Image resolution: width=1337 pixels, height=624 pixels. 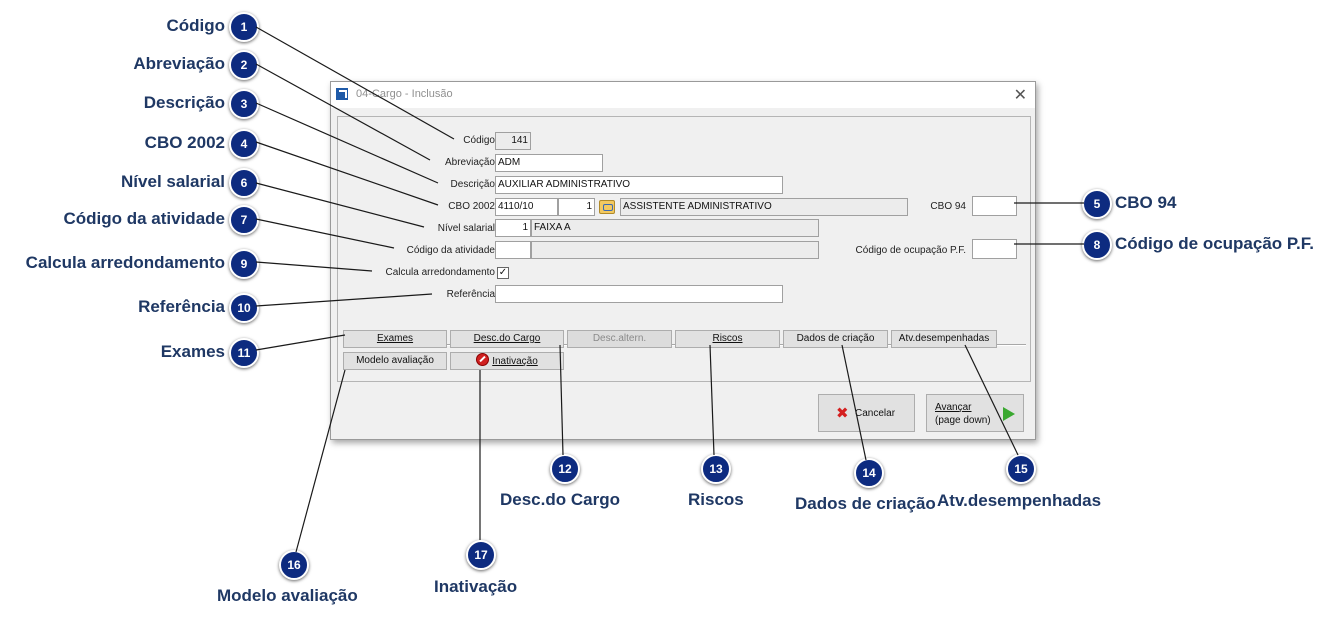 What do you see at coordinates (244, 220) in the screenshot?
I see `callout-badge-7: 7` at bounding box center [244, 220].